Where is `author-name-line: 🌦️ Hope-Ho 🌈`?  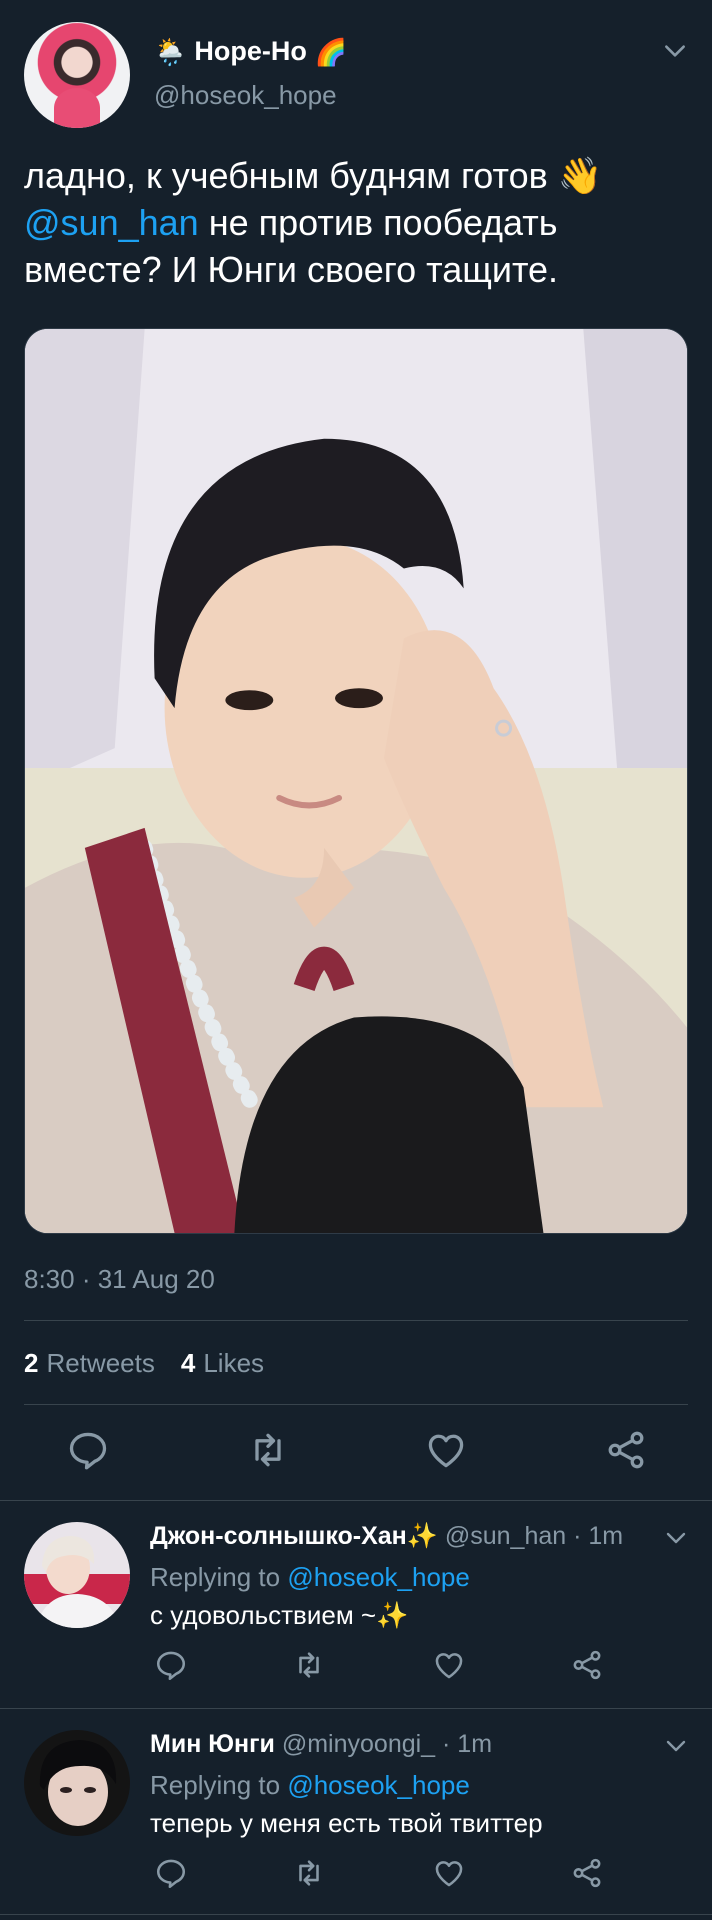 author-name-line: 🌦️ Hope-Ho 🌈 is located at coordinates (250, 51).